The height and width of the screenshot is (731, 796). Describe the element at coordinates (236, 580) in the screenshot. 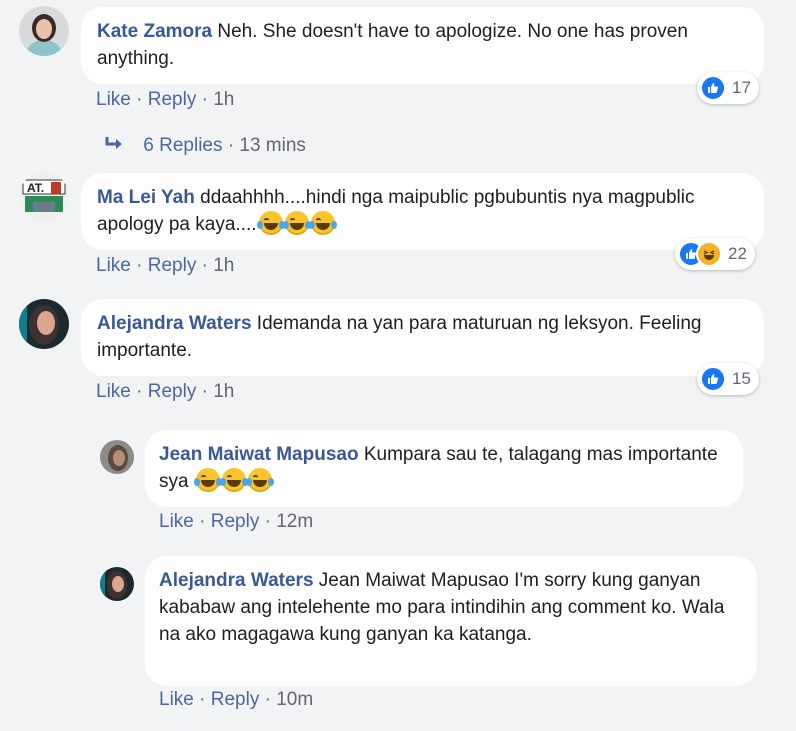

I see `reply-author: Alejandra Waters` at that location.